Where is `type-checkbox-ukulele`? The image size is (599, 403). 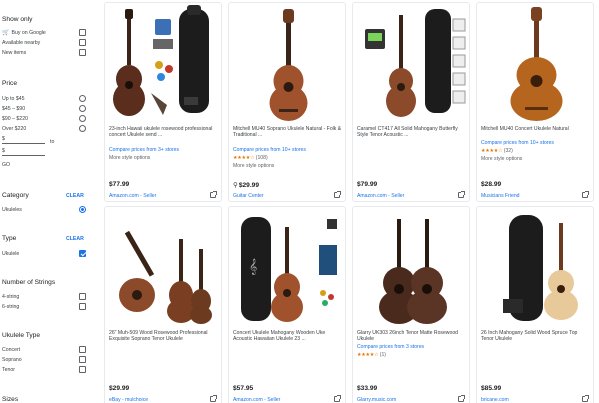
type-checkbox-ukulele is located at coordinates (82, 253).